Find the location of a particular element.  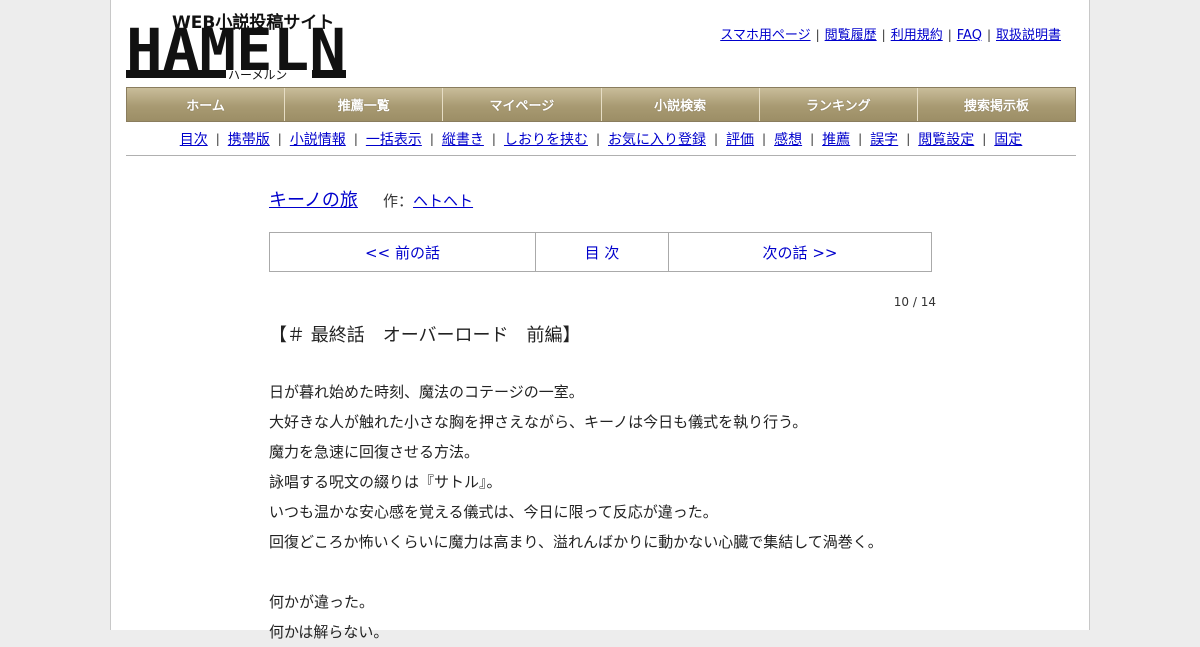

chapter-title: 【＃ 最終話 オーバーロード 前編】 is located at coordinates (425, 335).